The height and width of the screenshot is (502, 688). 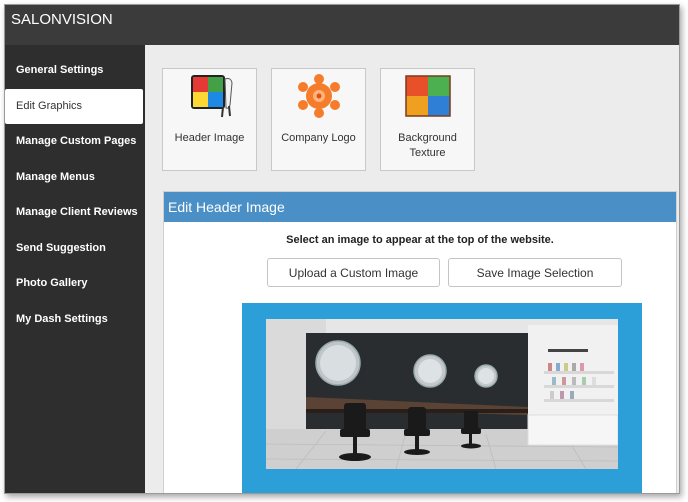 I want to click on background-texture-icon, so click(x=428, y=96).